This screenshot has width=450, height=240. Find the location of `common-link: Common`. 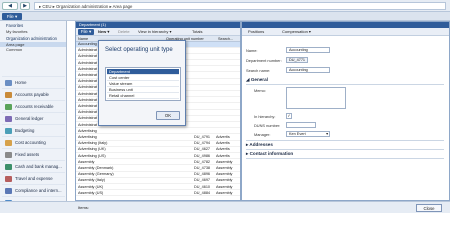

common-link: Common is located at coordinates (33, 49).